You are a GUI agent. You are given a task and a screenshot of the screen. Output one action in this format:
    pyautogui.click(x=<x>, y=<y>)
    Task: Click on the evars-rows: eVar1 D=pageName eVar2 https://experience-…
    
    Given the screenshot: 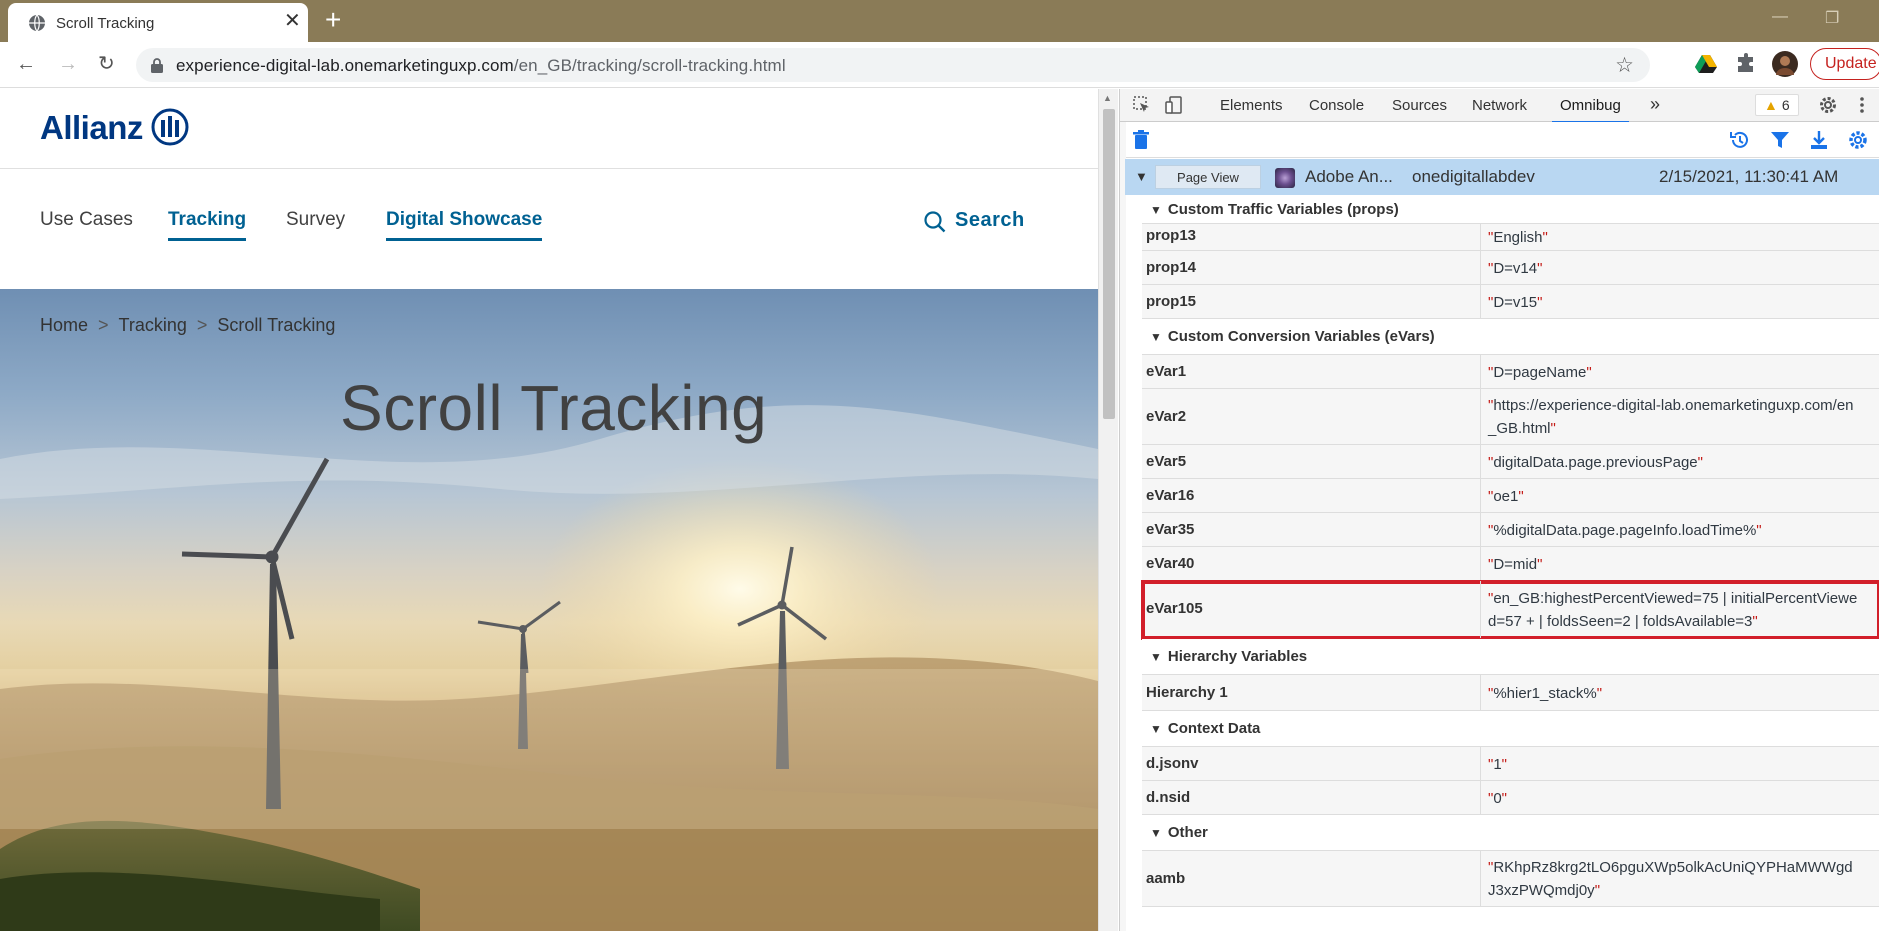 What is the action you would take?
    pyautogui.click(x=1510, y=497)
    